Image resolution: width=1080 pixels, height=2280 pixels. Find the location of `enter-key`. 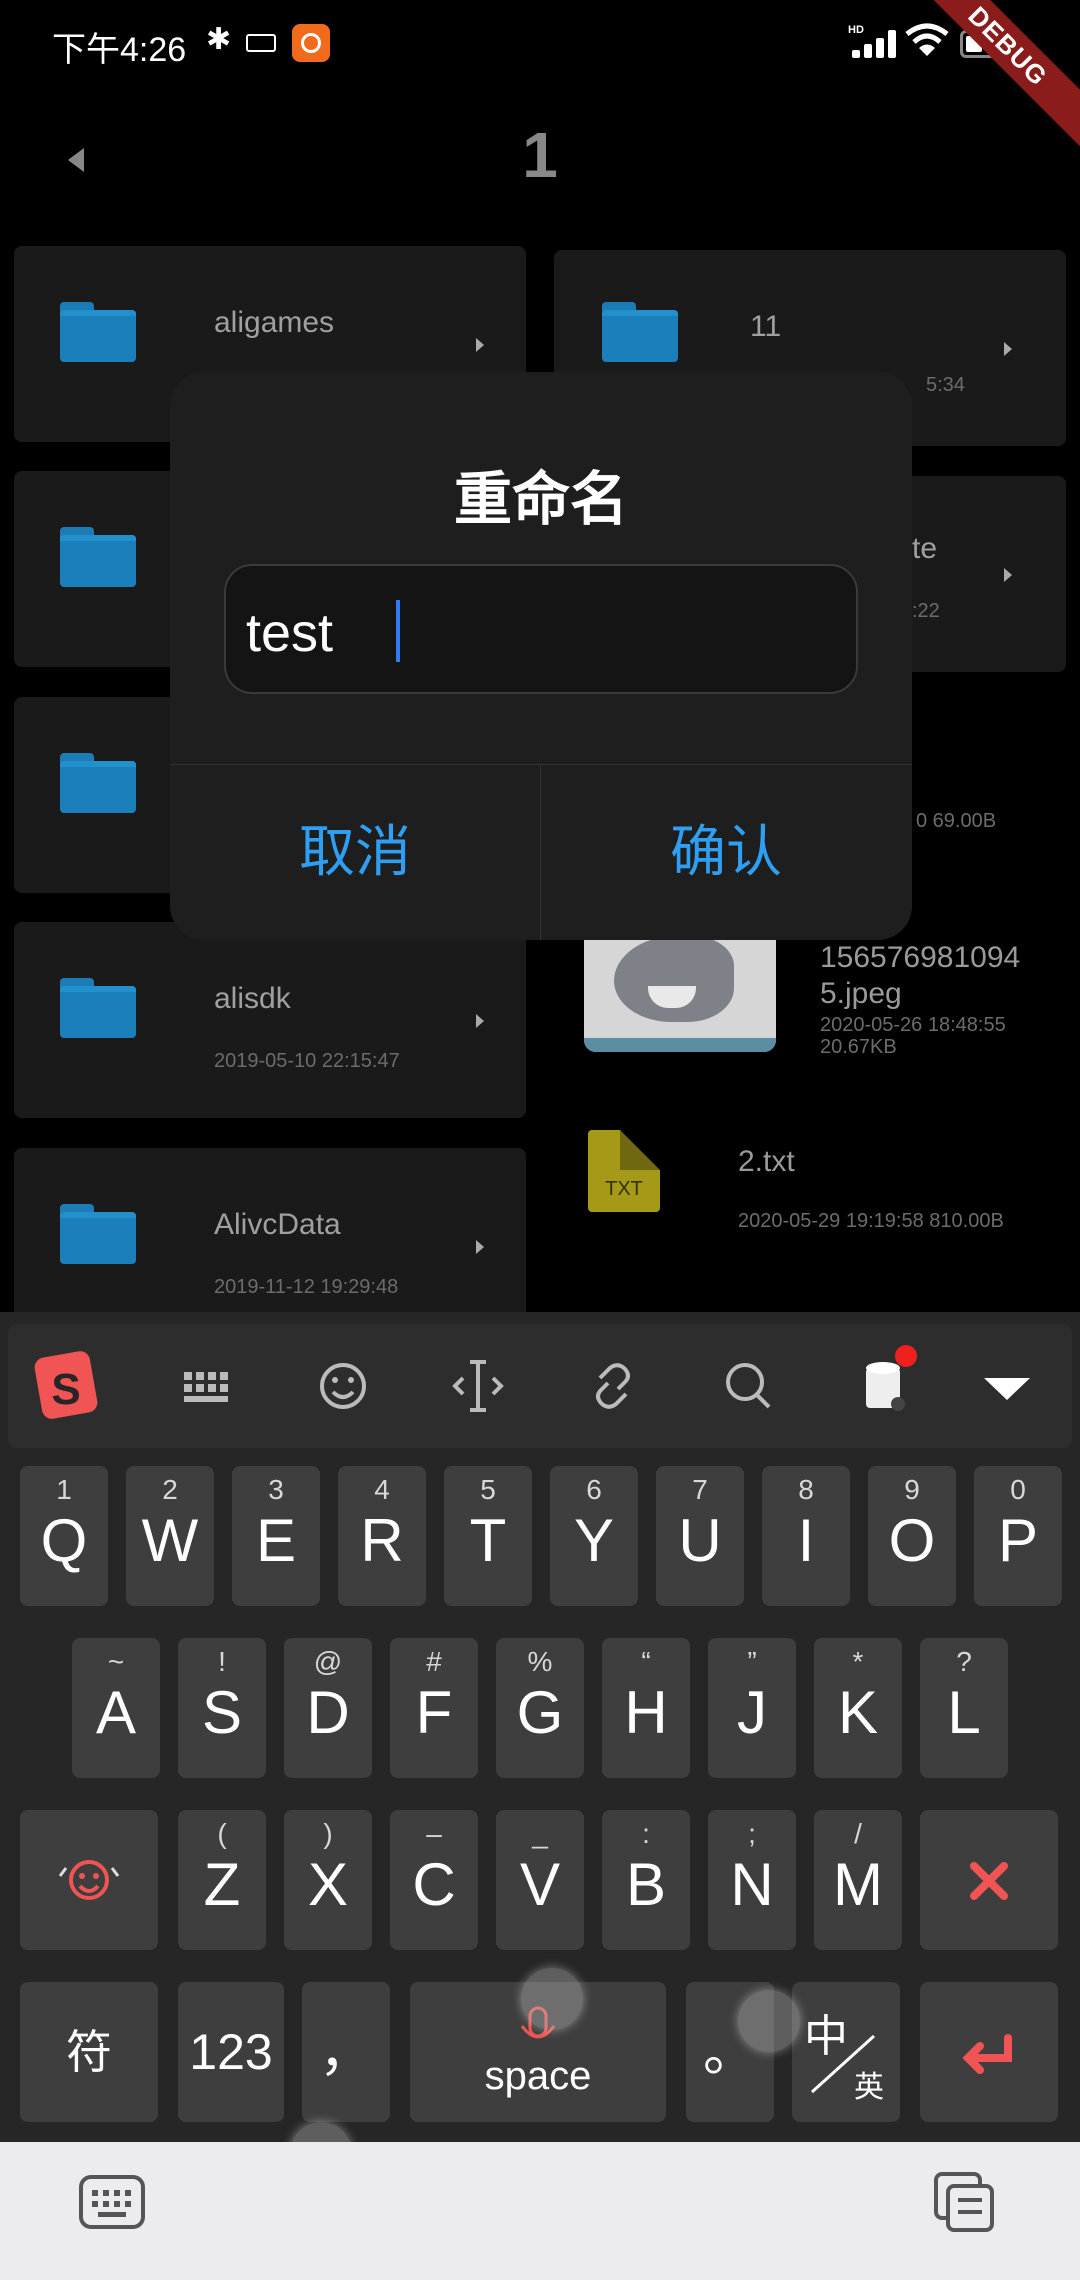

enter-key is located at coordinates (989, 2052).